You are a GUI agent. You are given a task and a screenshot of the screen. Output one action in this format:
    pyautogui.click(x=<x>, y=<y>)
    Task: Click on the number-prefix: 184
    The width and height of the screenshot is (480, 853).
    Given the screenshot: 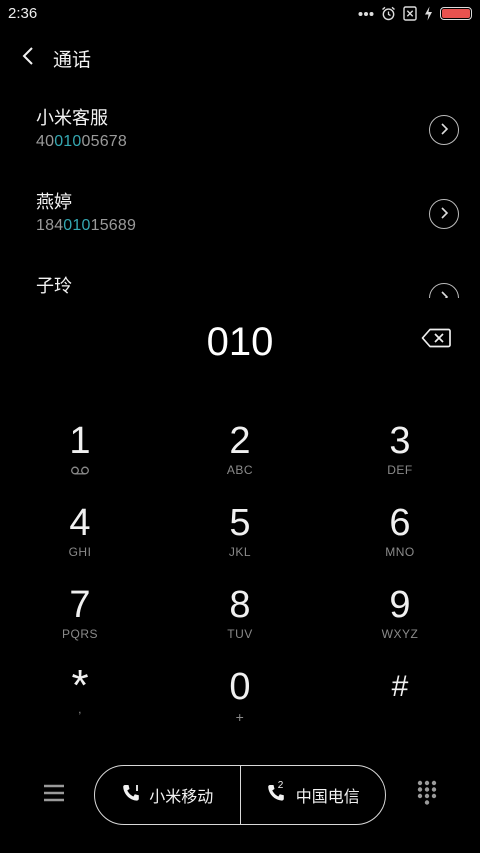 What is the action you would take?
    pyautogui.click(x=50, y=225)
    